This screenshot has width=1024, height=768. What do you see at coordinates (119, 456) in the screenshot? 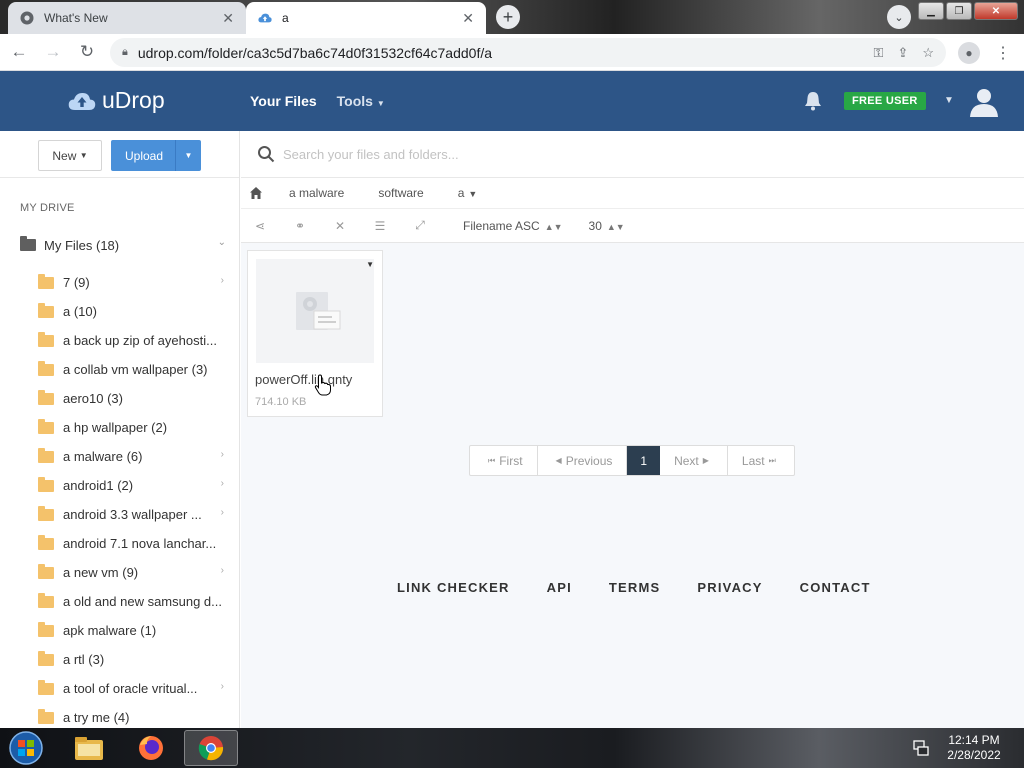
I see `sidebar-folder-item: a malware (6) ›` at bounding box center [119, 456].